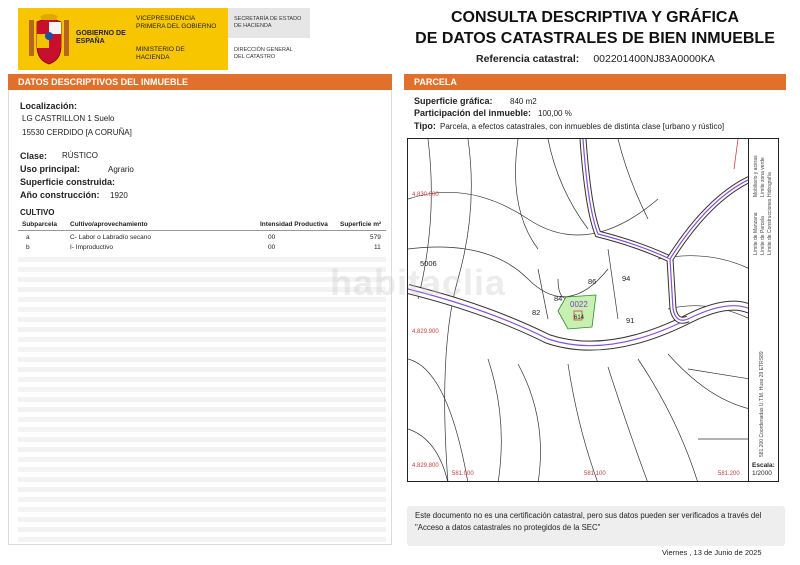 The height and width of the screenshot is (565, 800). What do you see at coordinates (40, 224) in the screenshot?
I see `col-subparcela: Subparcela` at bounding box center [40, 224].